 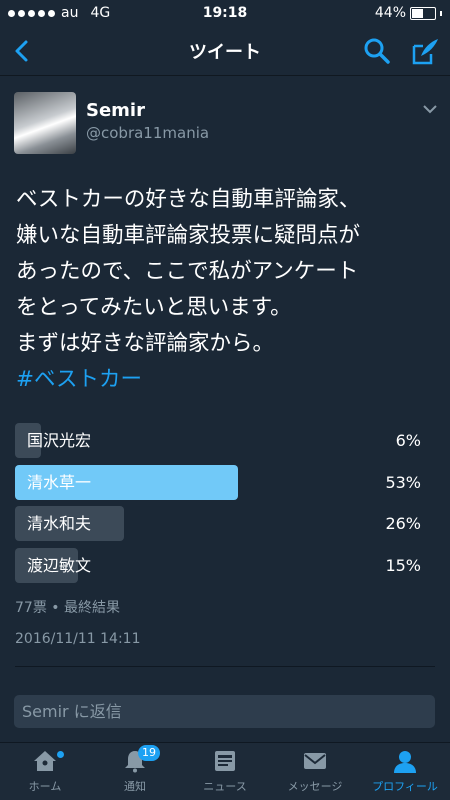 I want to click on reply-input, so click(x=224, y=711).